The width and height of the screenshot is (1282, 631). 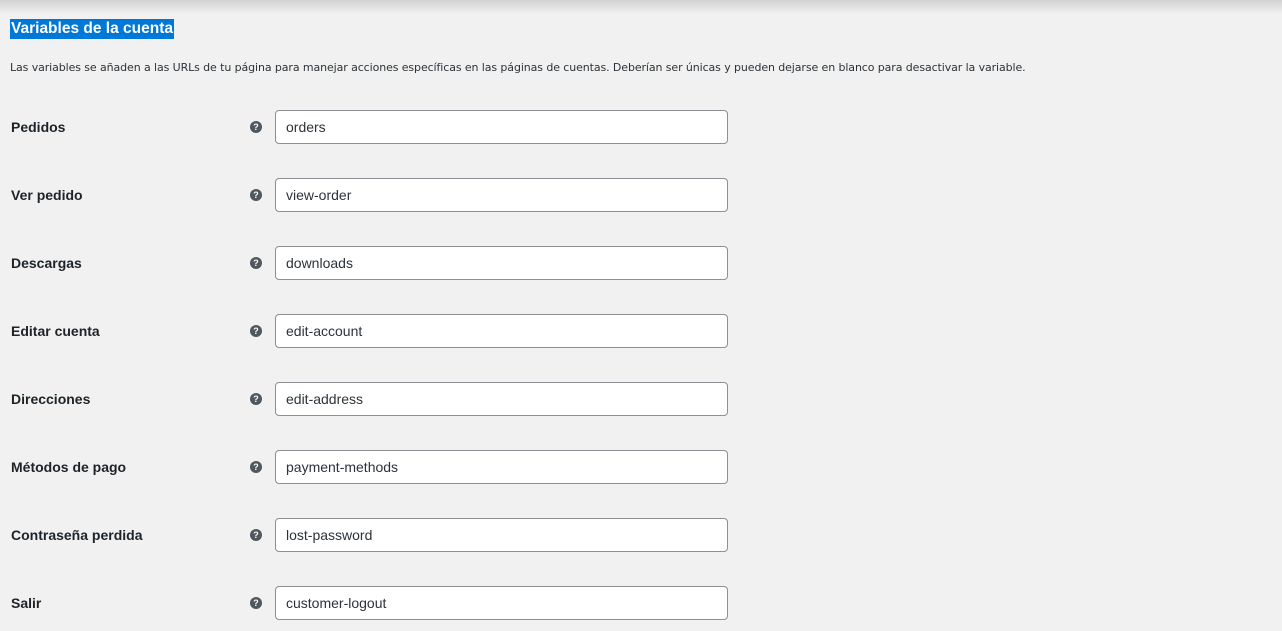 I want to click on field-input-payment-methods, so click(x=501, y=467).